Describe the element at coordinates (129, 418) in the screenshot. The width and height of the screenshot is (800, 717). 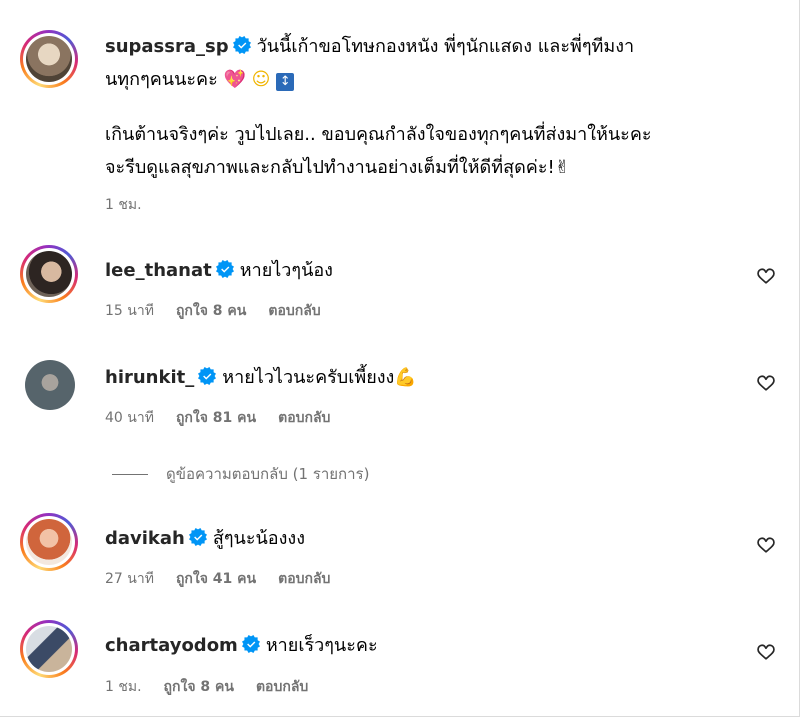
I see `comment-time: 40 นาที` at that location.